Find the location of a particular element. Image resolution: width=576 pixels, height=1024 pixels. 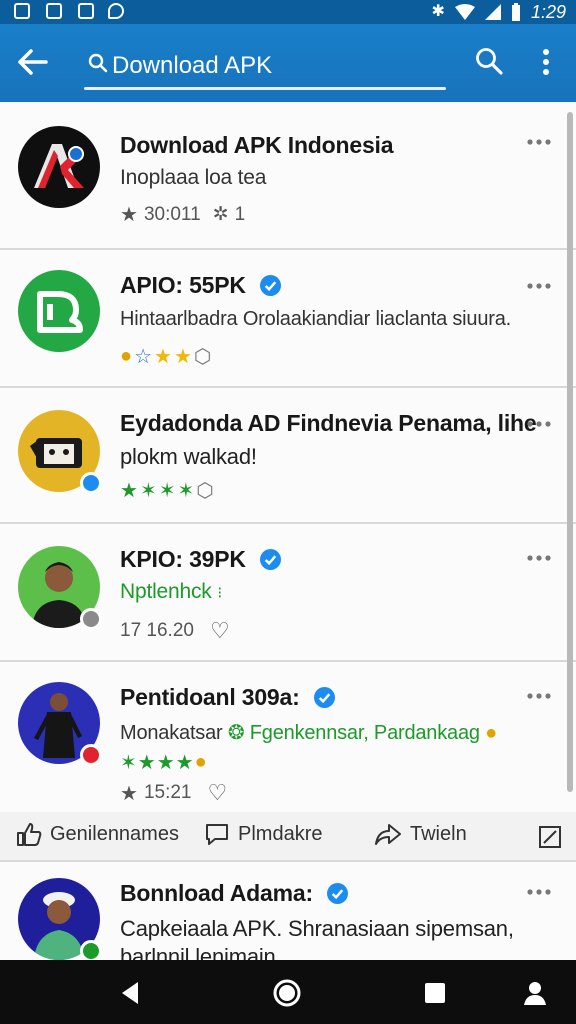

item-title-text: Pentidoanl 309a: is located at coordinates (210, 697).